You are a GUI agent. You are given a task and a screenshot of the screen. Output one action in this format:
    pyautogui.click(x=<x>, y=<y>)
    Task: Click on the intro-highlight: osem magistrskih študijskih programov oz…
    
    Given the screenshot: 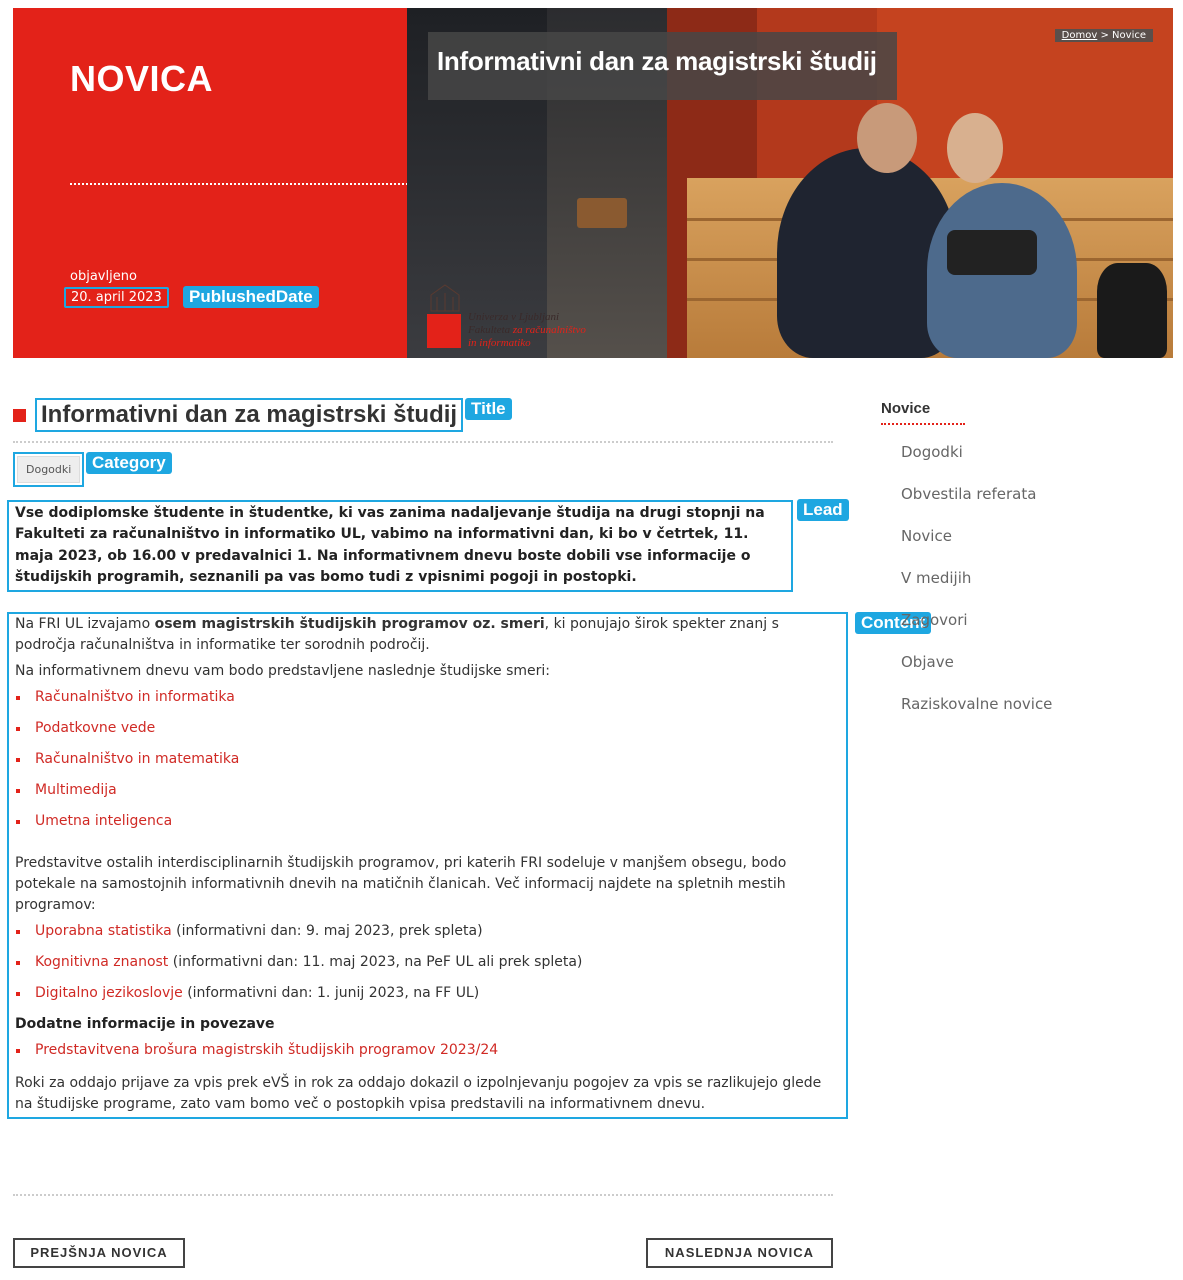 What is the action you would take?
    pyautogui.click(x=349, y=624)
    